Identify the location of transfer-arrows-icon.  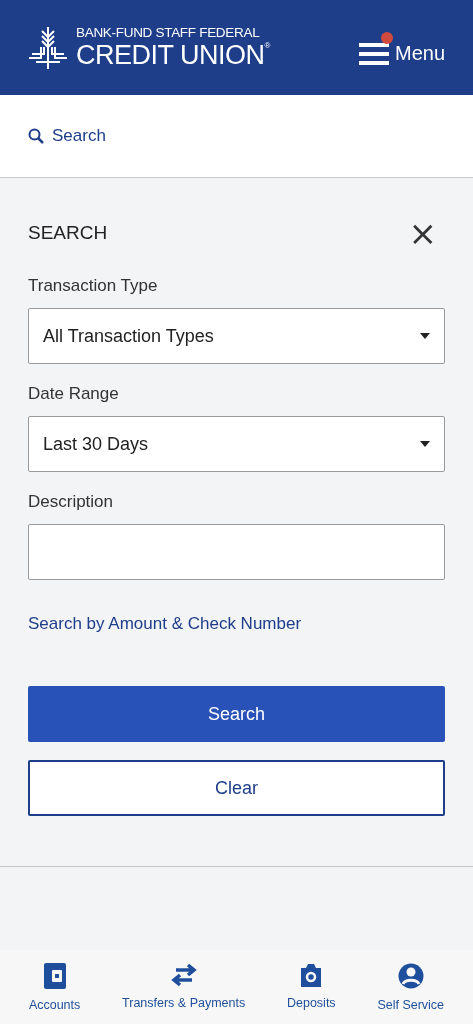
(183, 975).